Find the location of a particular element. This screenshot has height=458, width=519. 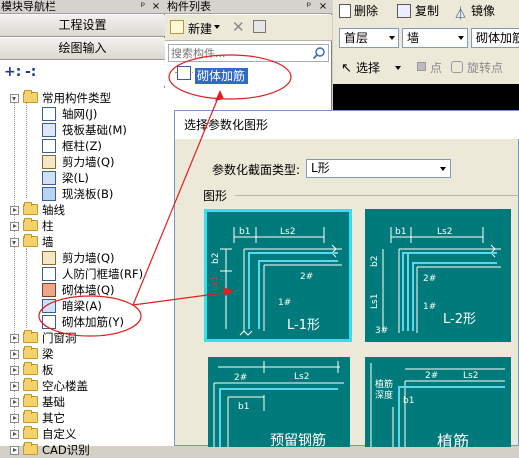

tree-label: 墙 is located at coordinates (48, 242).